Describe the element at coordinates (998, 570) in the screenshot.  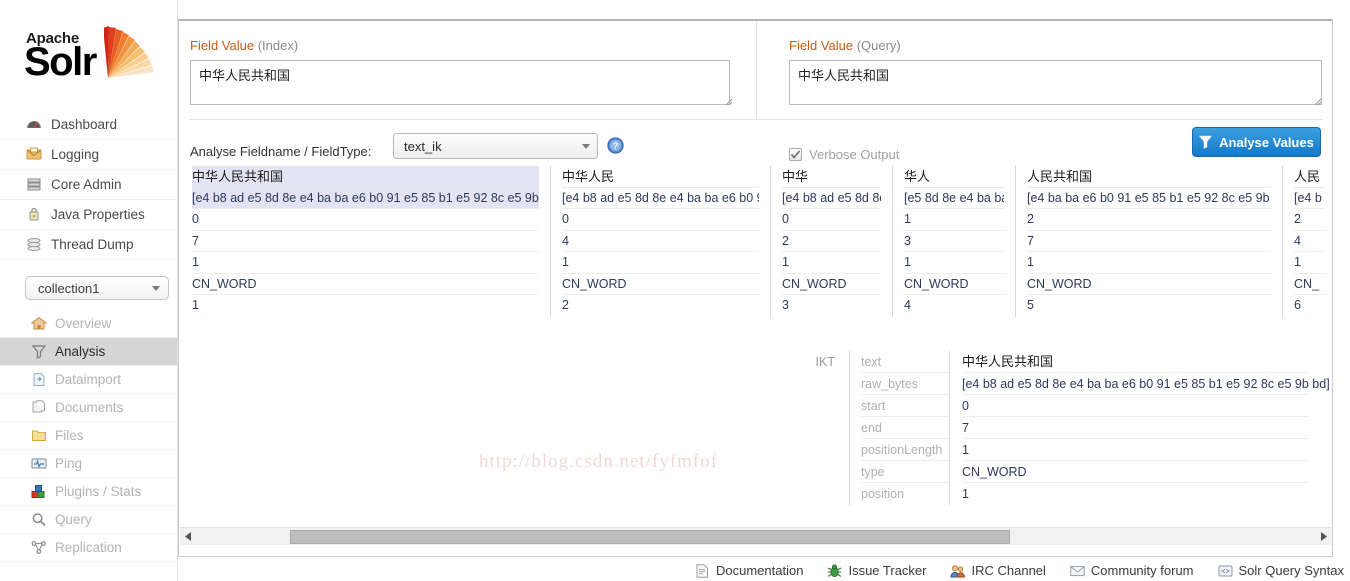
I see `footer-link-irc-channel: IRC Channel` at that location.